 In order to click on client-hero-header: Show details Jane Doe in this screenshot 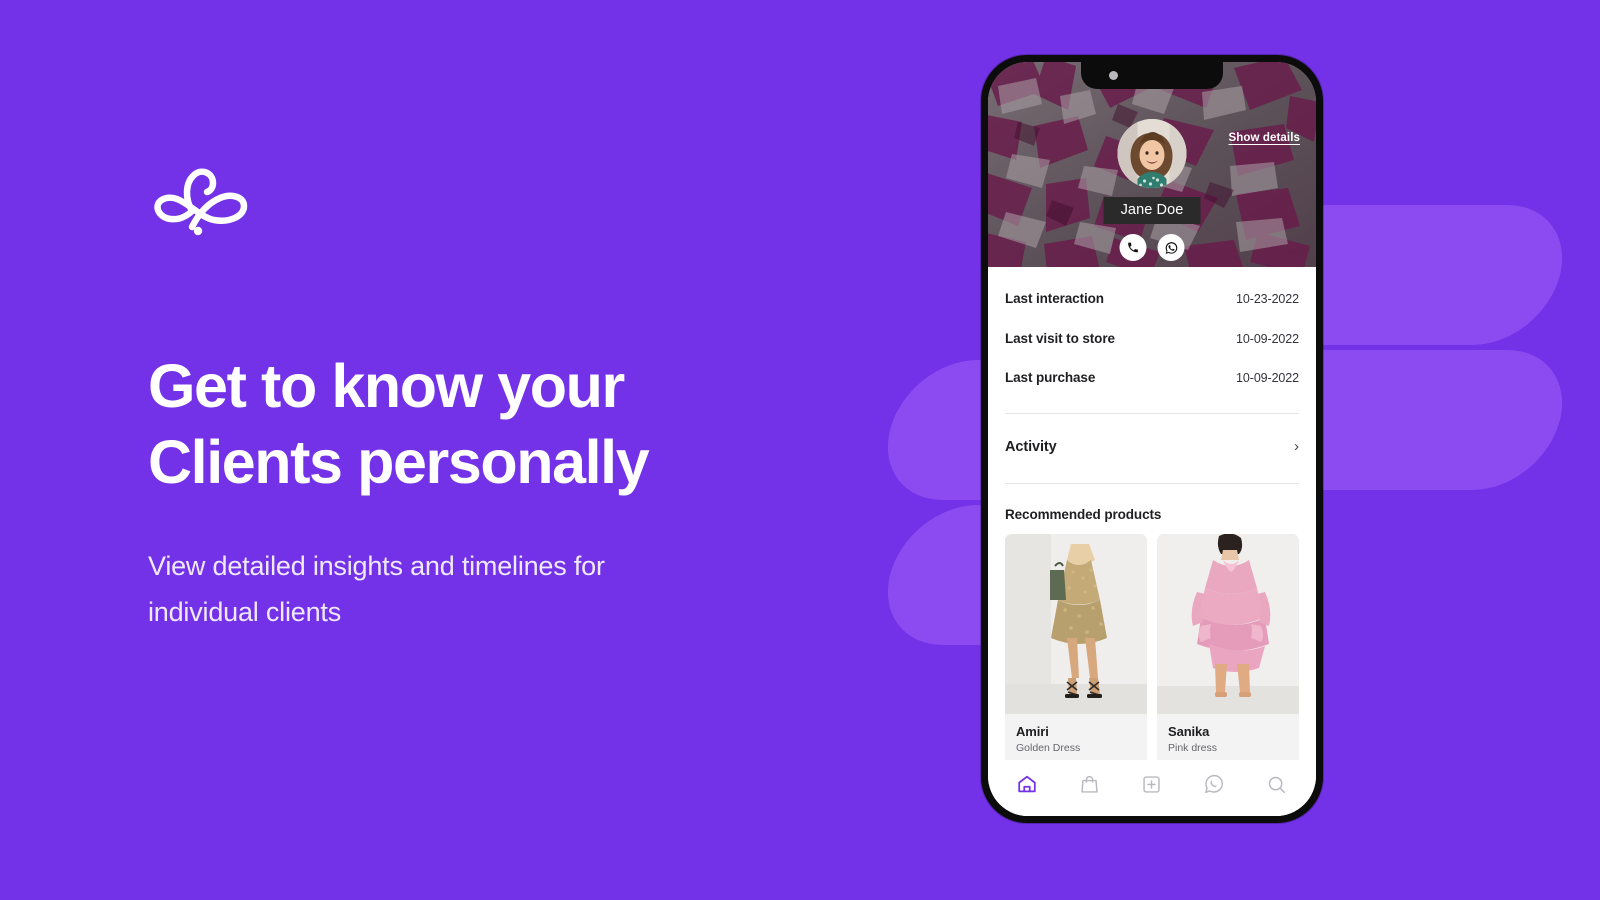, I will do `click(1152, 164)`.